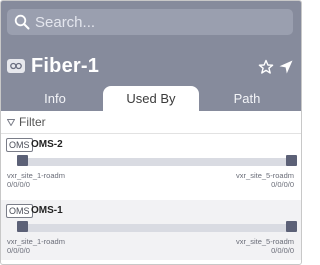  What do you see at coordinates (22, 22) in the screenshot?
I see `search-icon` at bounding box center [22, 22].